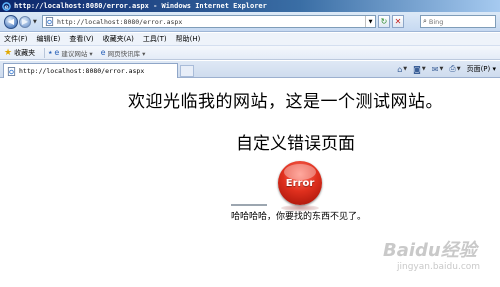 The image size is (500, 287). I want to click on error-badge-icon: Error, so click(300, 183).